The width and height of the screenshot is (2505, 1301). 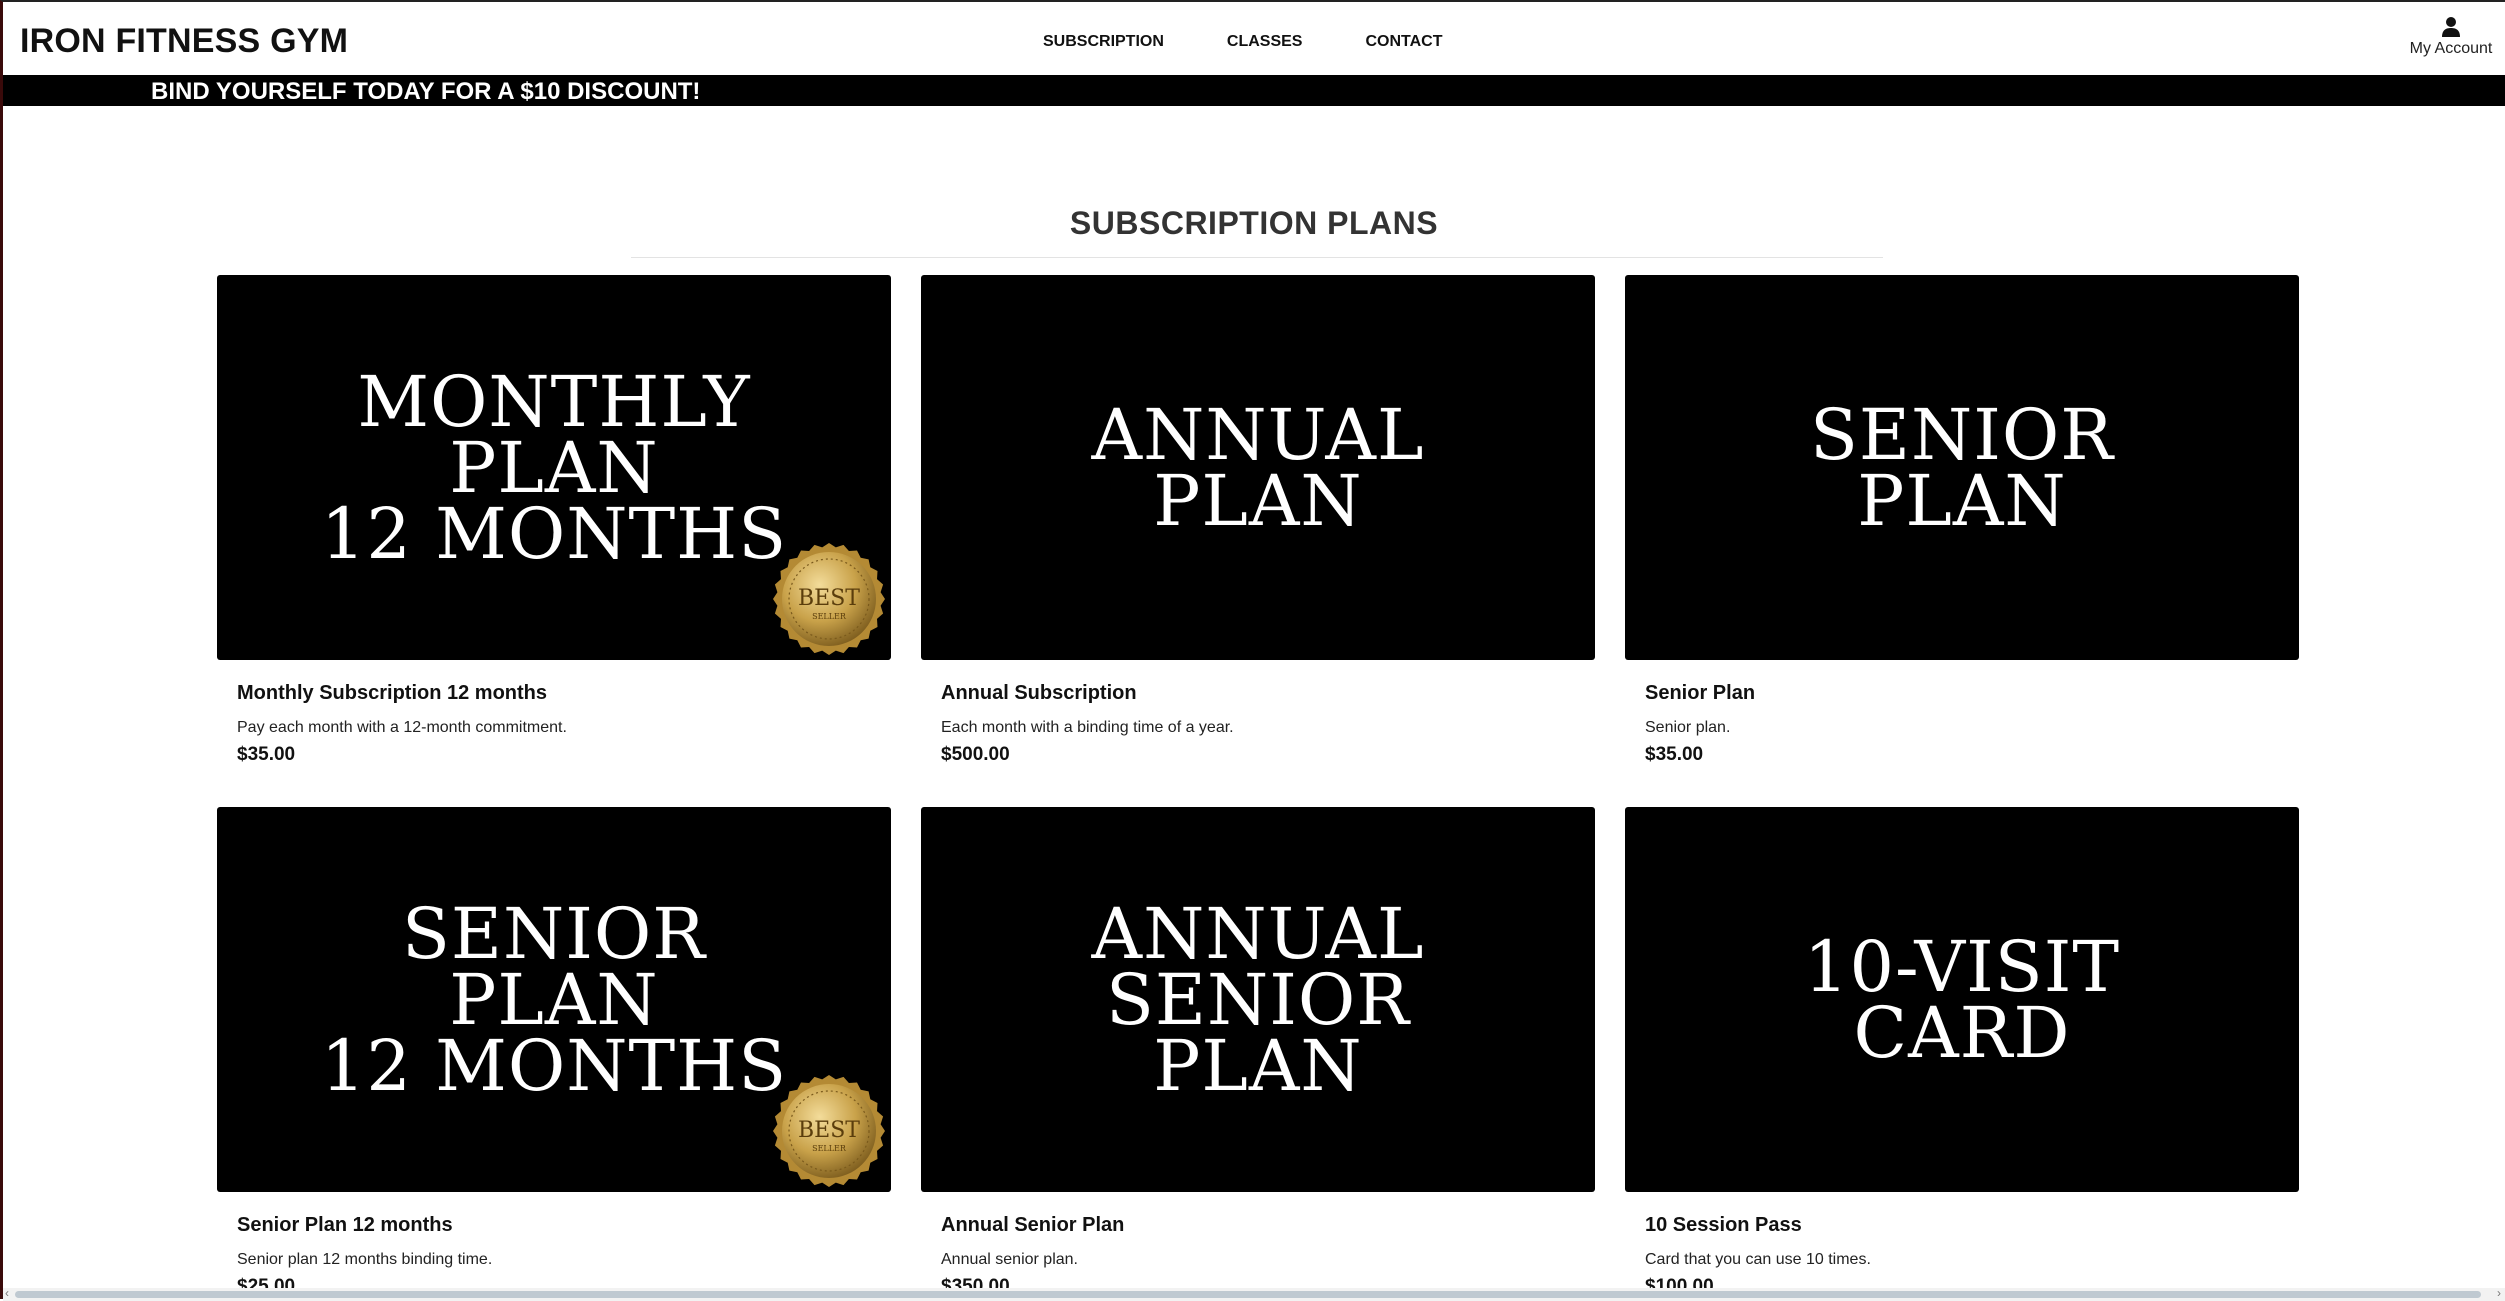 I want to click on plan-description: Senior plan., so click(x=1688, y=727).